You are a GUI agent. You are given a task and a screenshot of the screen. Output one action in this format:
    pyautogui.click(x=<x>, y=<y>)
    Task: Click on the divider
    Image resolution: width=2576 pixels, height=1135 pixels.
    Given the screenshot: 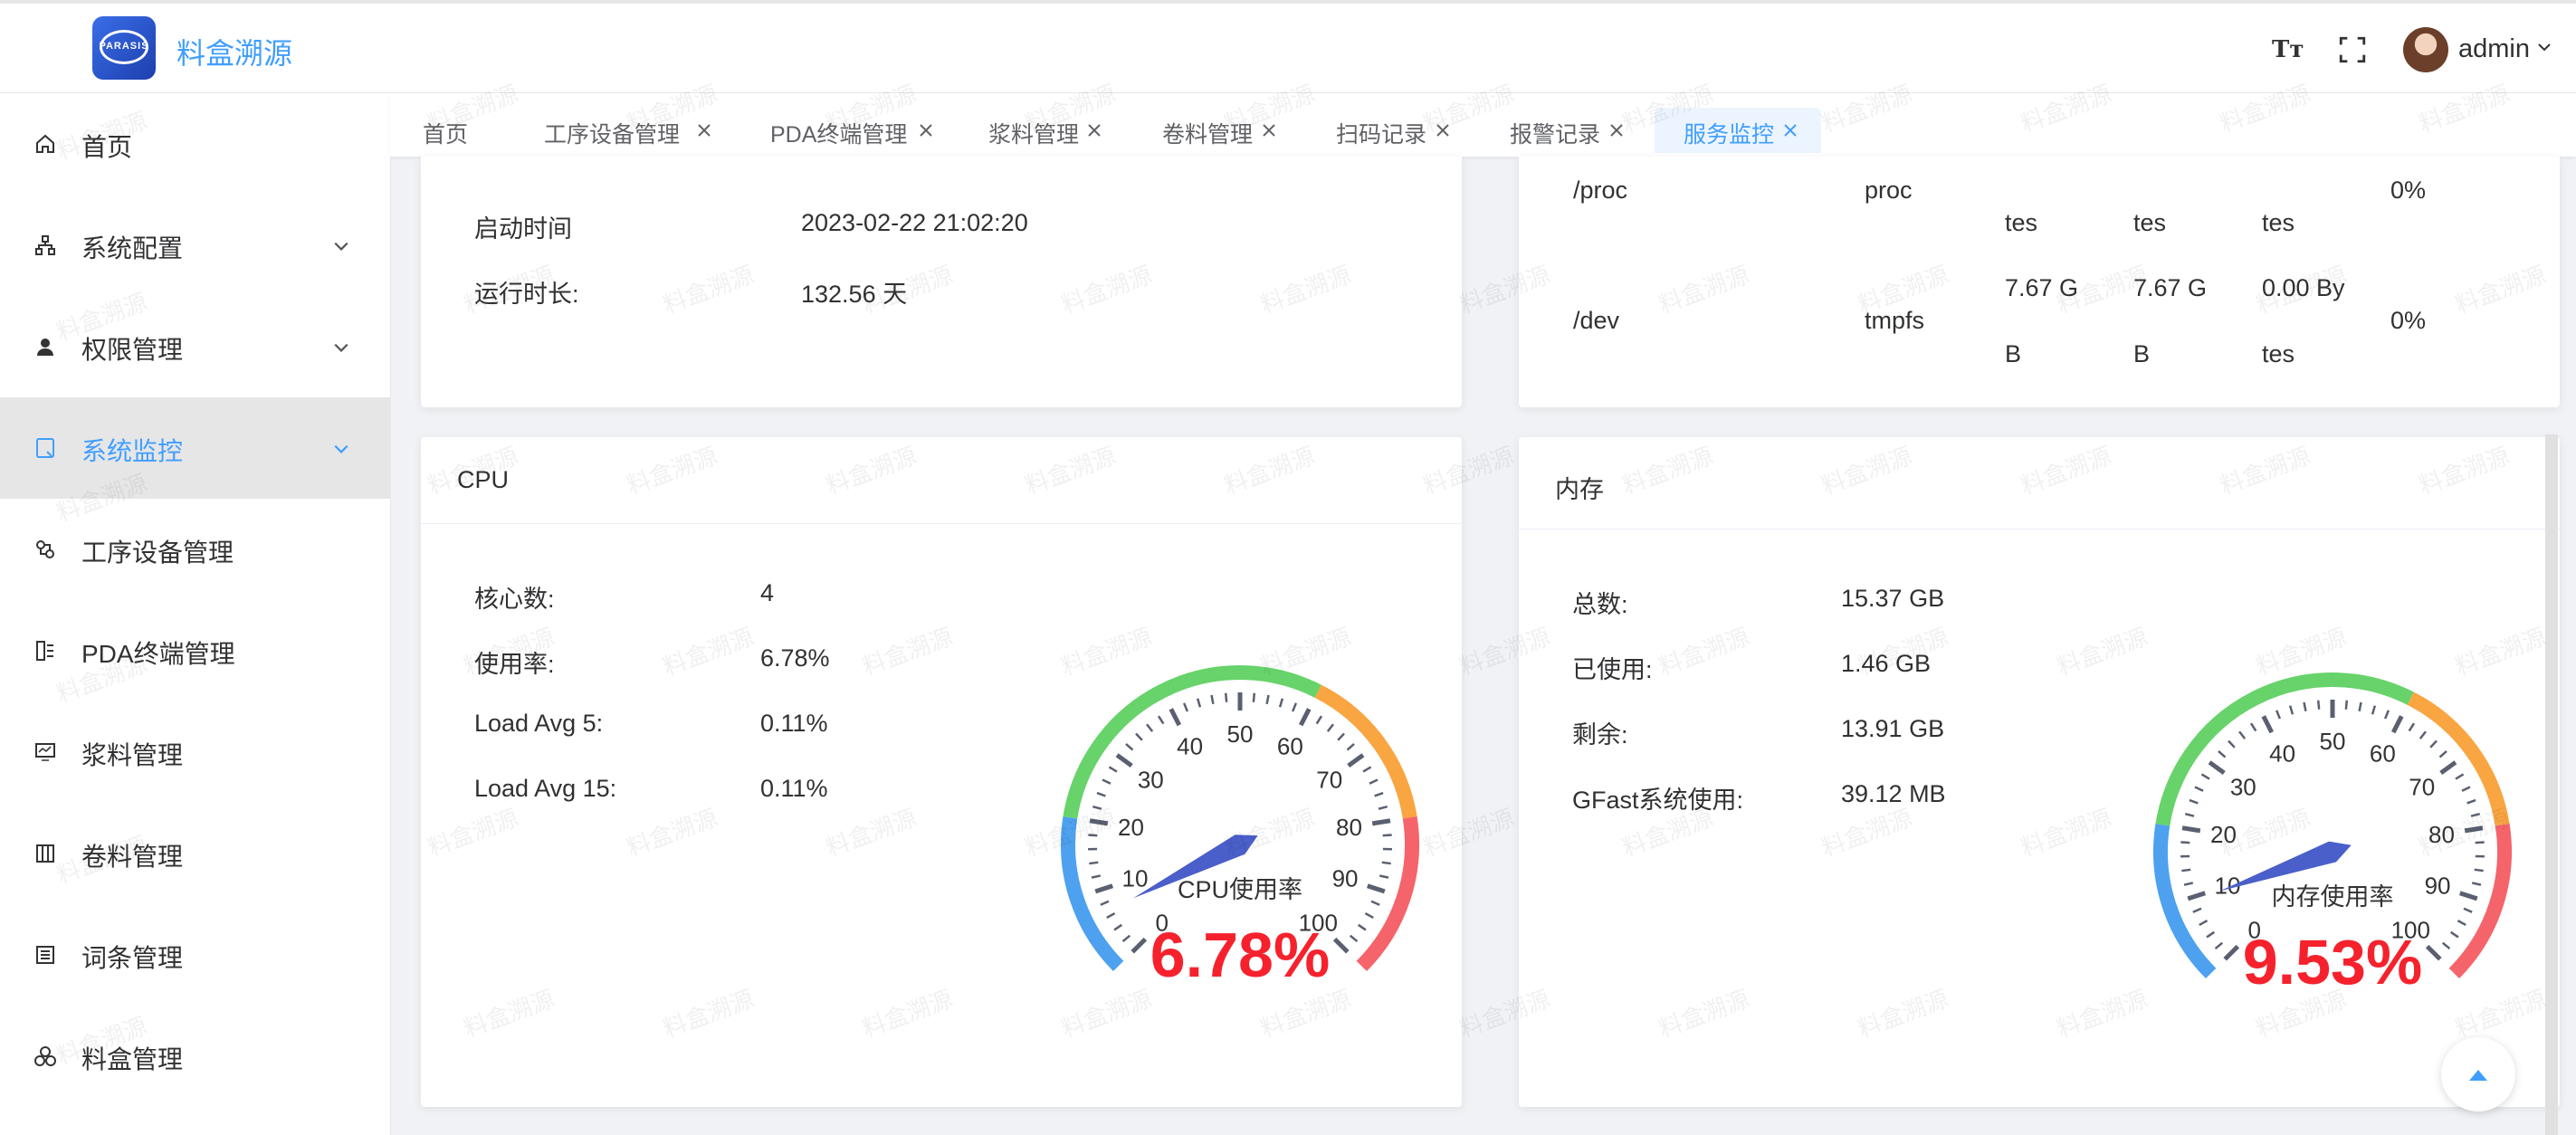 What is the action you would take?
    pyautogui.click(x=942, y=523)
    